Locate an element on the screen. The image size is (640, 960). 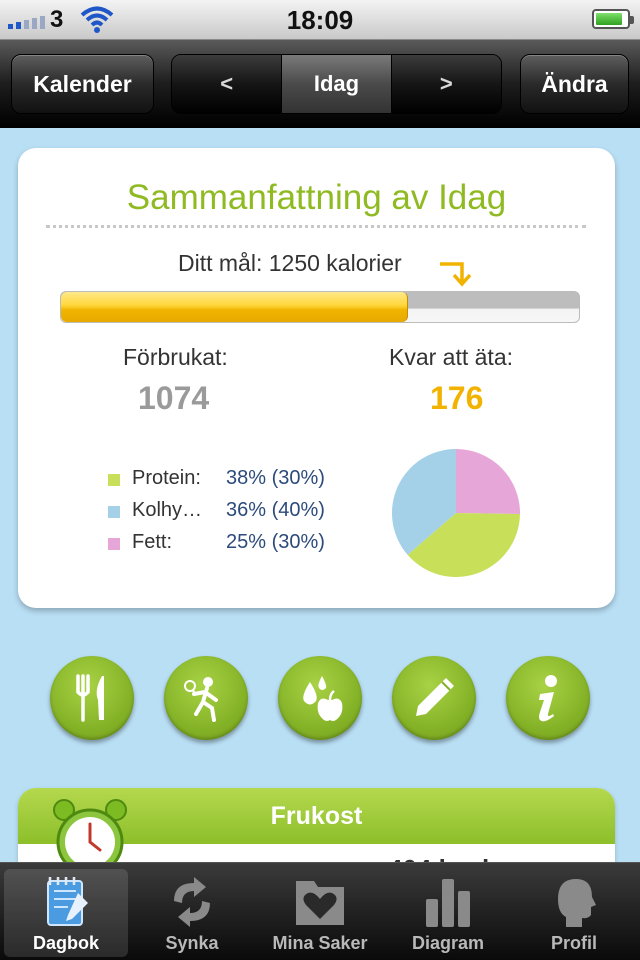
tab-bar: Dagbok Synka Mina Saker Diagram Profil is located at coordinates (320, 911).